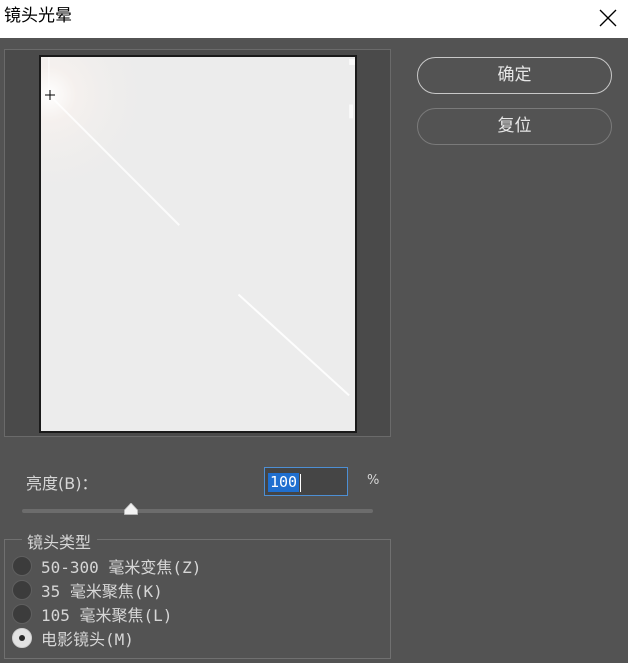 The width and height of the screenshot is (628, 663). I want to click on brightness-slider-thumb, so click(130, 509).